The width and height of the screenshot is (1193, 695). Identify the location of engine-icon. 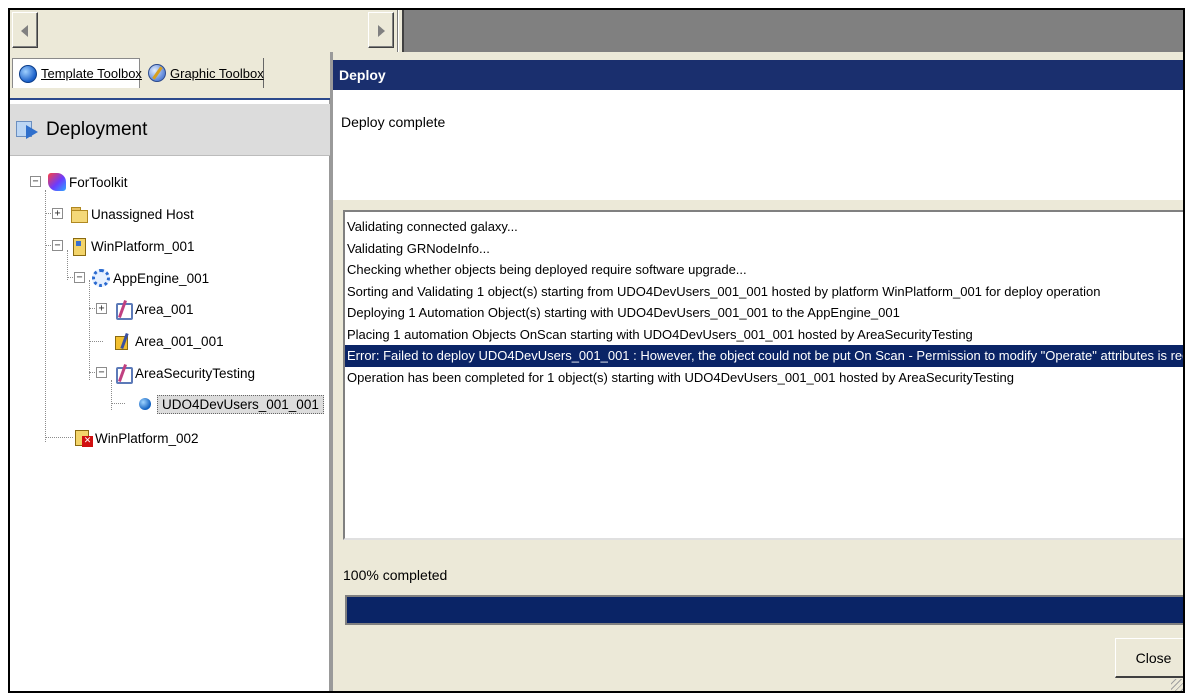
(101, 278).